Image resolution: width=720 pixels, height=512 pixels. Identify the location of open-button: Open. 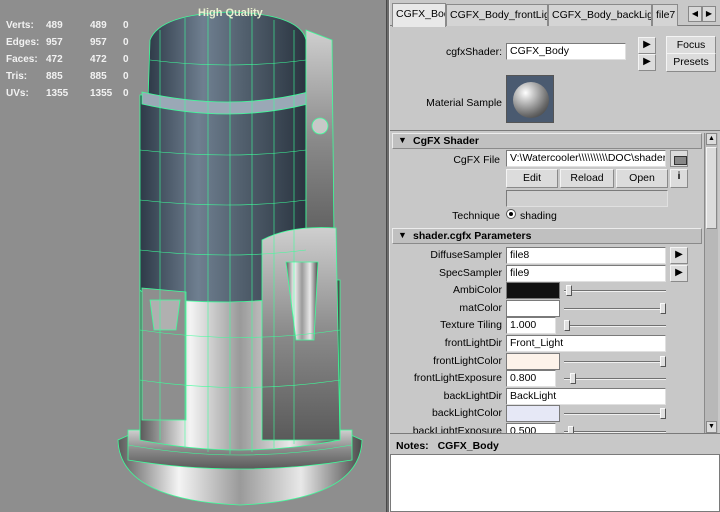
(642, 178).